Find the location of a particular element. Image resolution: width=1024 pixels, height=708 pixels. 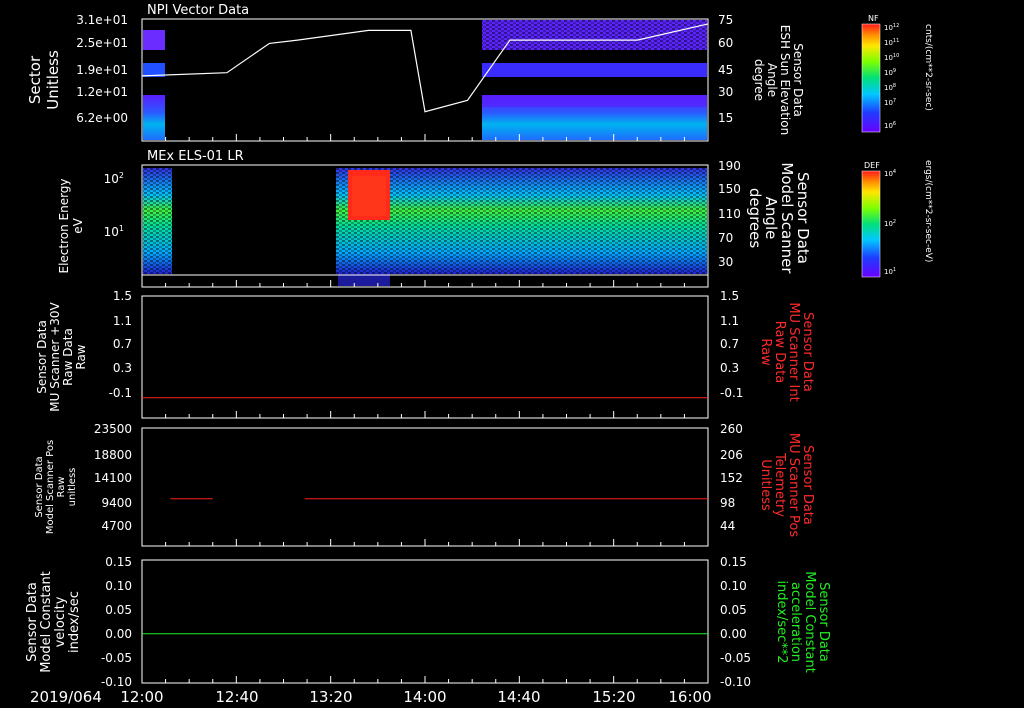

x-tick-label: 14:40 is located at coordinates (518, 697).